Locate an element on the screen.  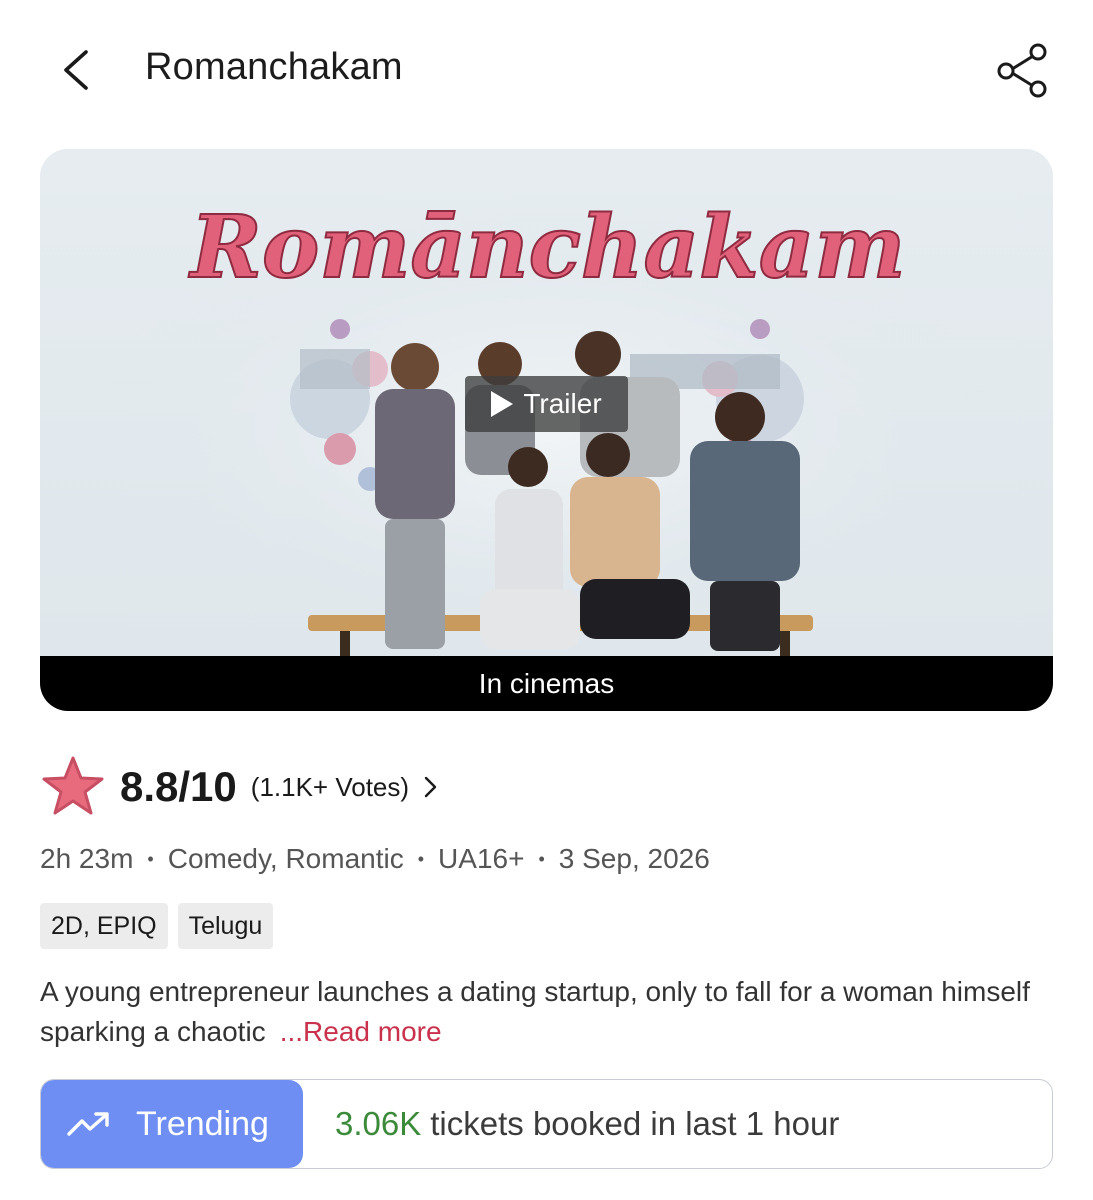
share-icon is located at coordinates (1022, 70).